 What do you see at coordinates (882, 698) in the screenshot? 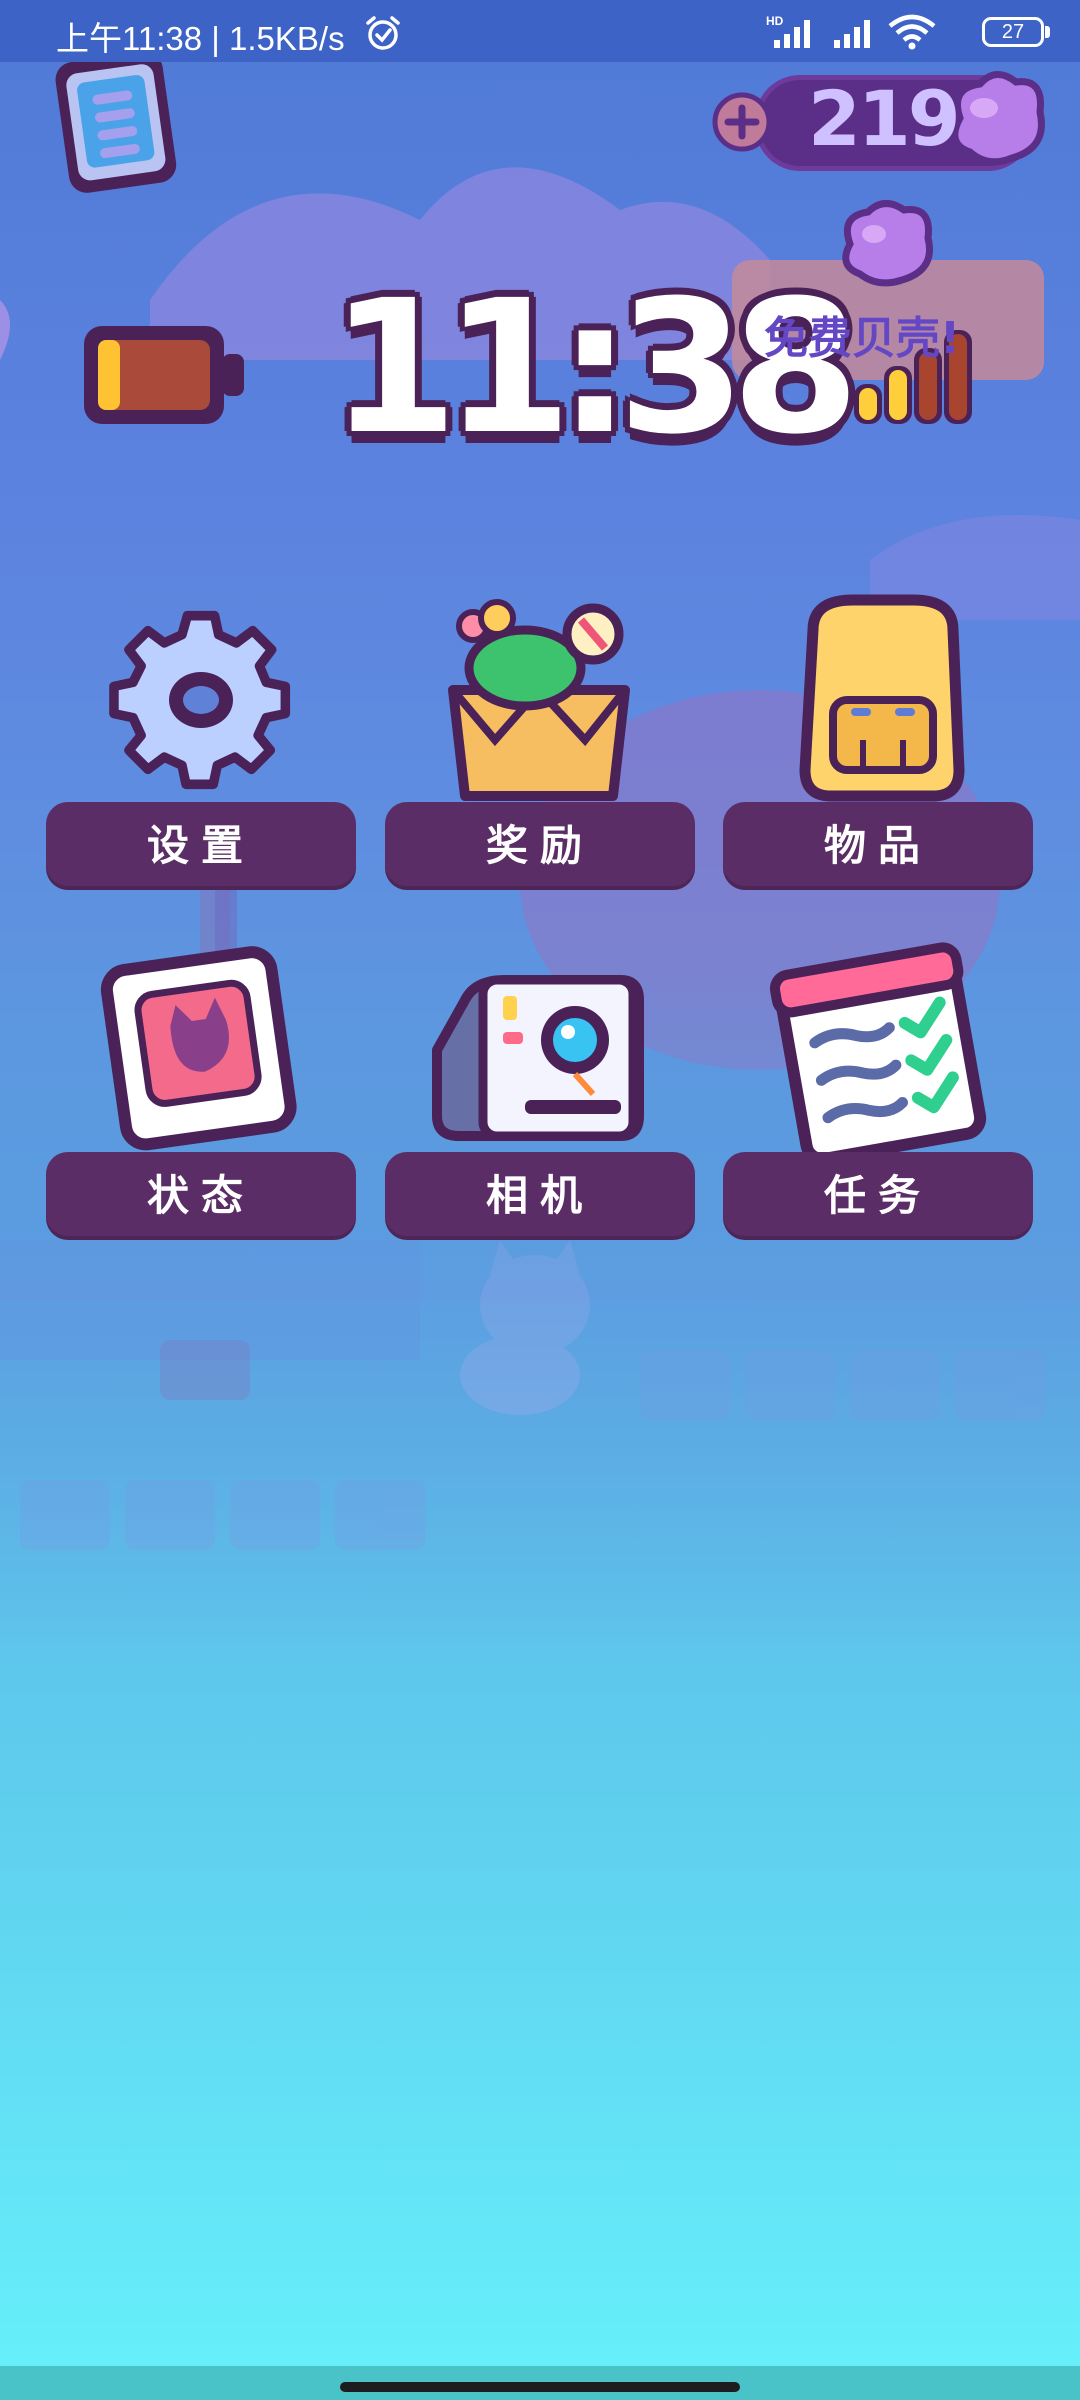
I see `backpack-icon` at bounding box center [882, 698].